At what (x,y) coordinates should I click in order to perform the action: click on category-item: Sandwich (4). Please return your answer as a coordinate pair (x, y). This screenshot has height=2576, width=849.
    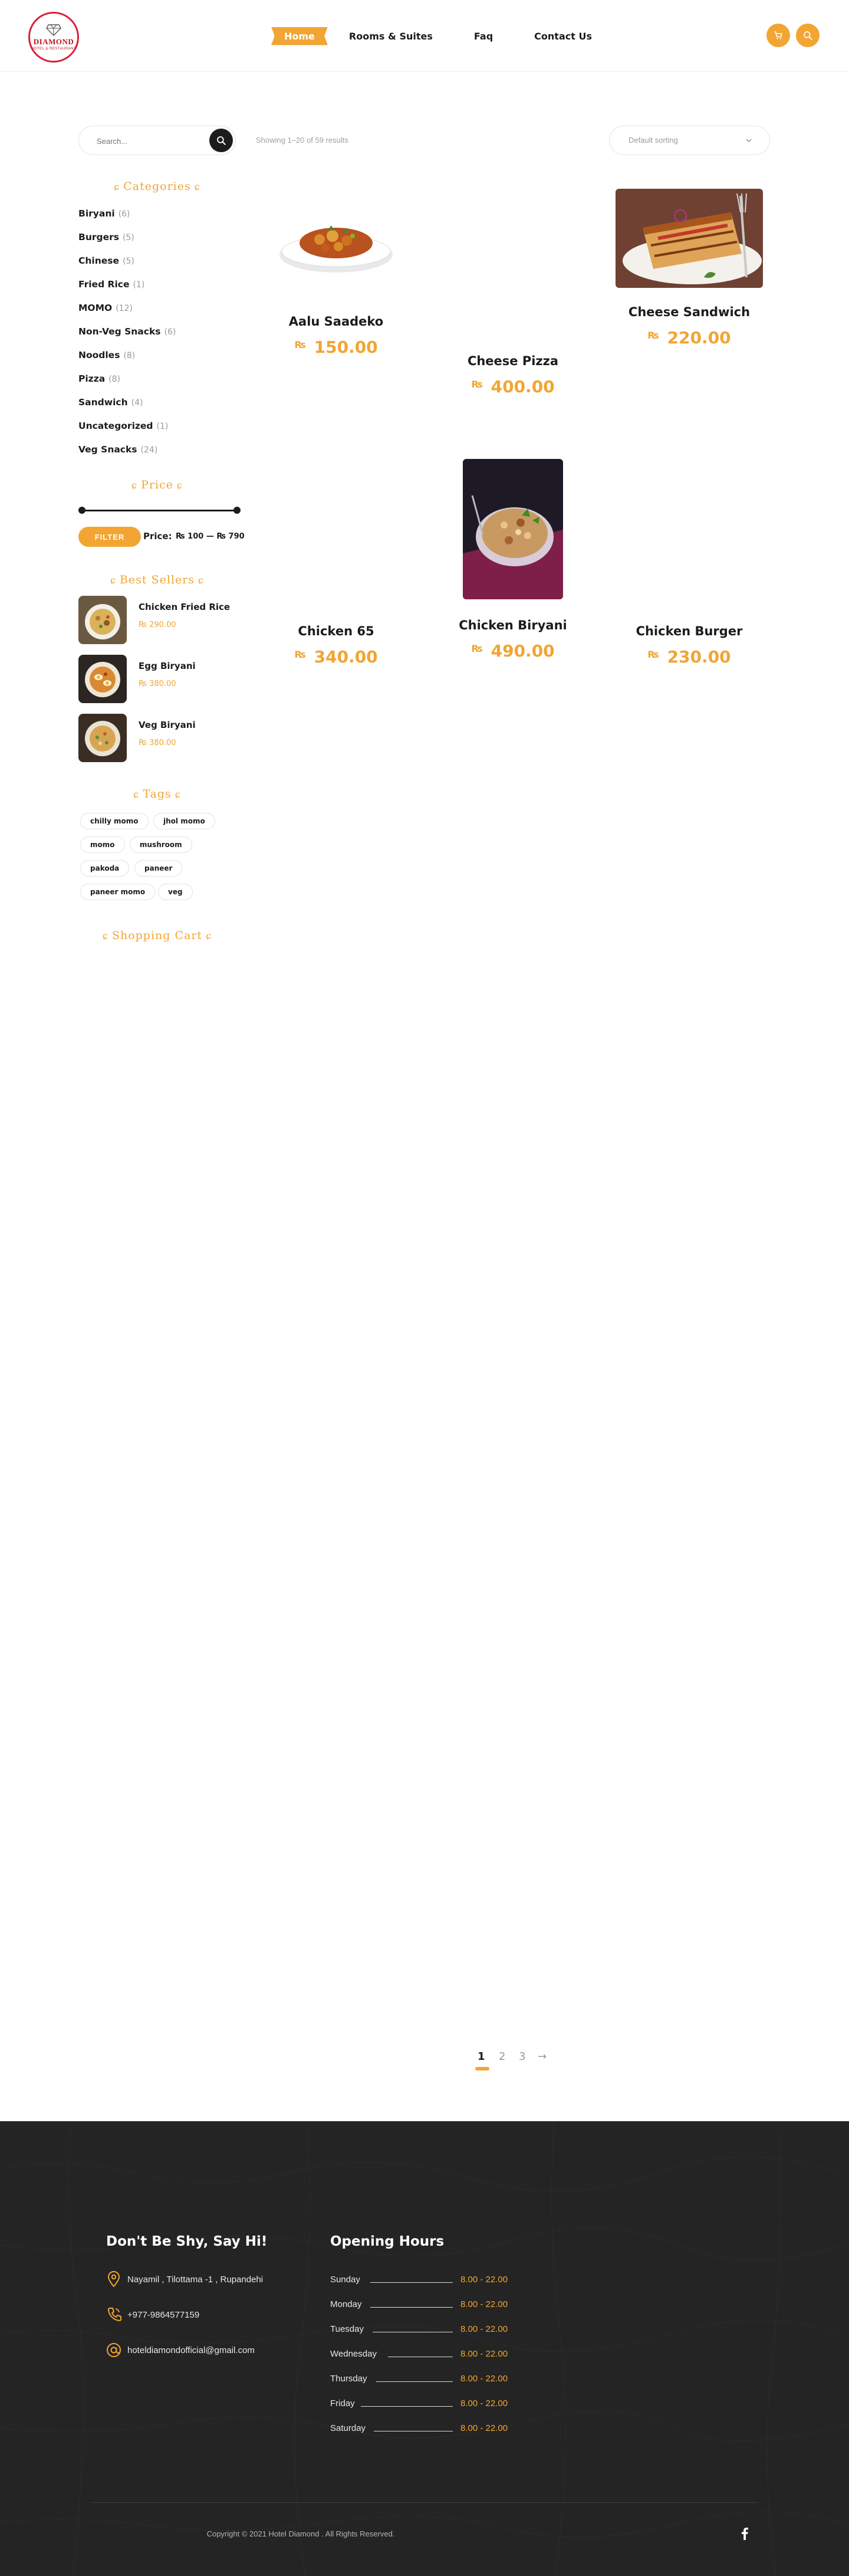
    Looking at the image, I should click on (157, 407).